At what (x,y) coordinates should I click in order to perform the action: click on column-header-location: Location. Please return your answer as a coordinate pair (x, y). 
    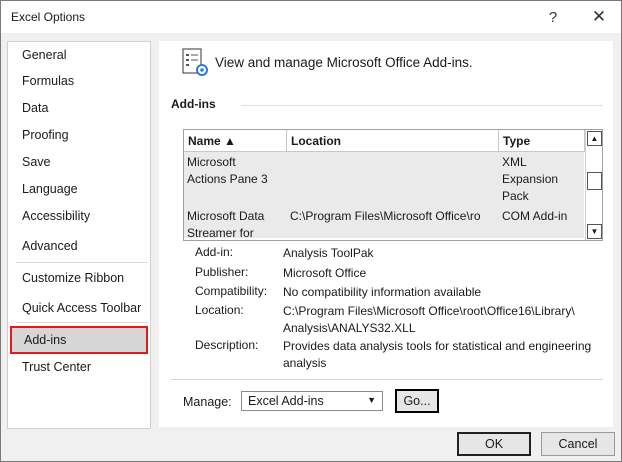
    Looking at the image, I should click on (393, 141).